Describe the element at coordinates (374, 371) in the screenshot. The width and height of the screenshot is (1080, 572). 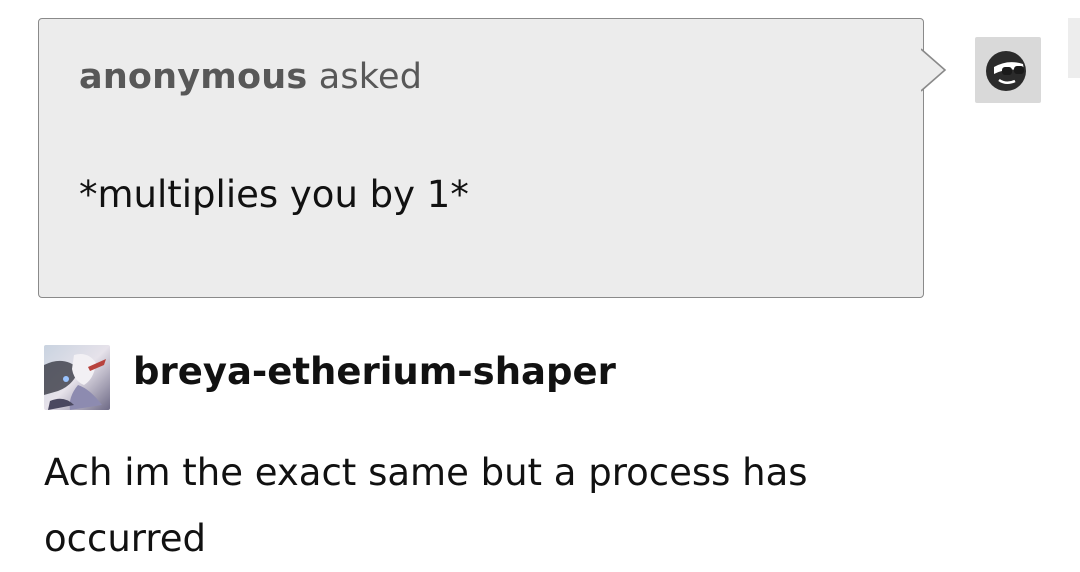
I see `reblogger-username: breya-etherium-shaper` at that location.